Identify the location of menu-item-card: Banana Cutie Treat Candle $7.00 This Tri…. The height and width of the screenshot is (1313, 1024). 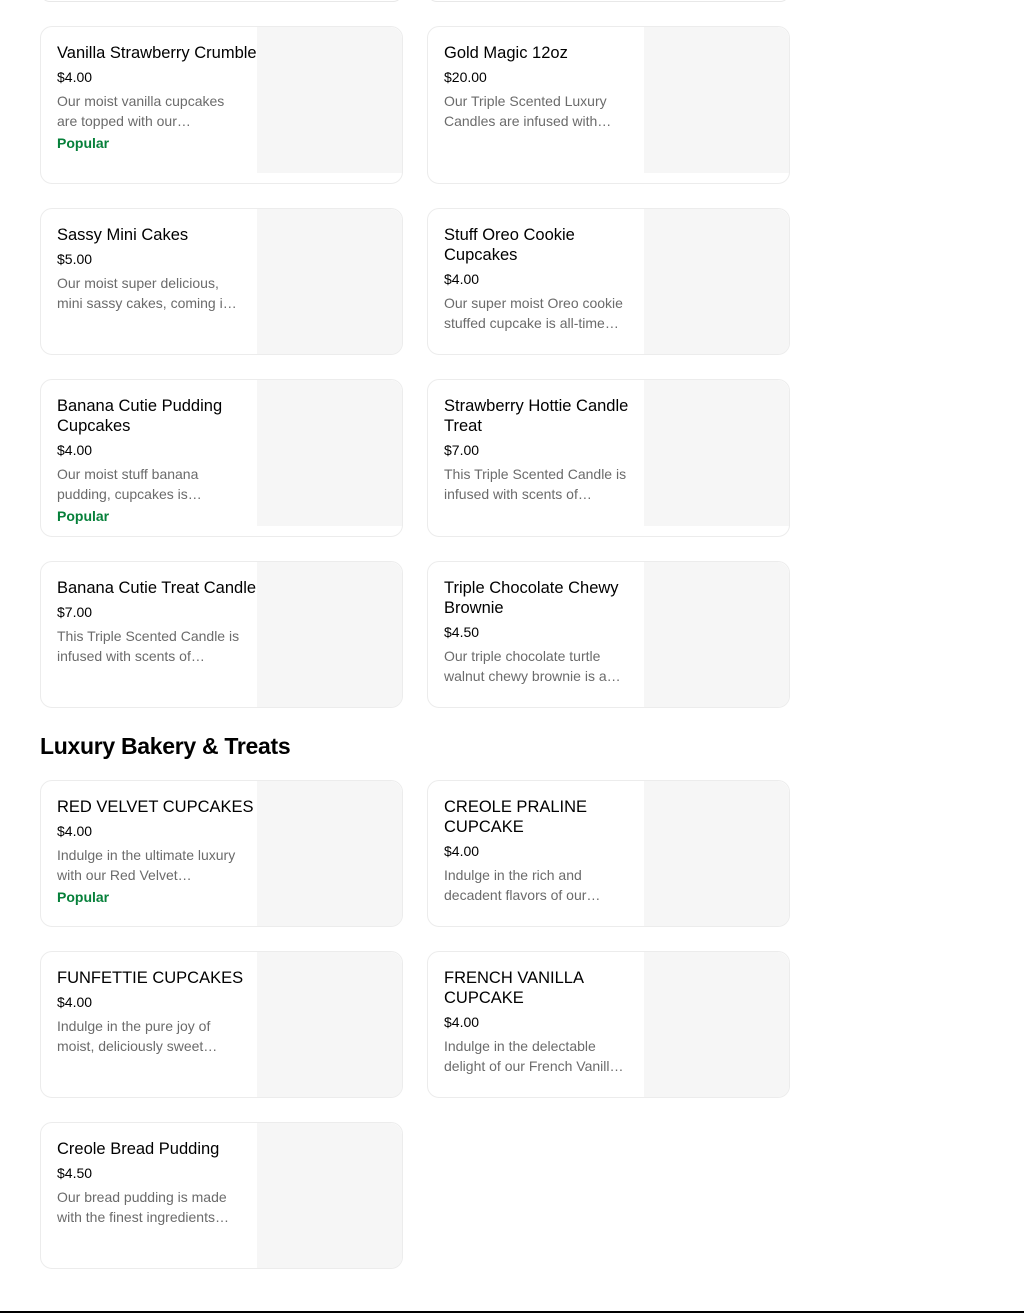
(221, 634).